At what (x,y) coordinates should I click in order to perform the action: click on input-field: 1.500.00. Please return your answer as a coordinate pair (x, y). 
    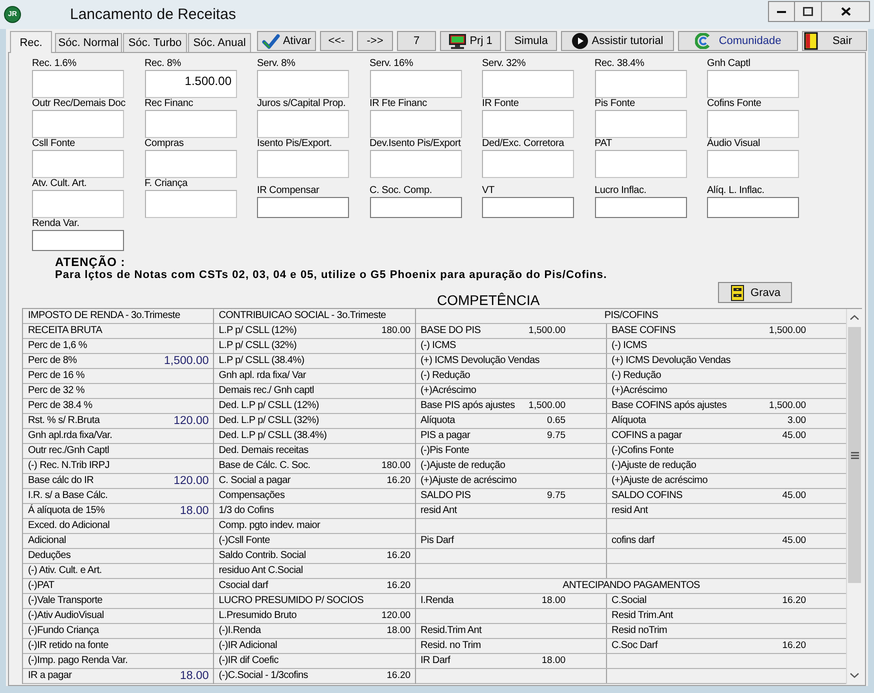
    Looking at the image, I should click on (190, 84).